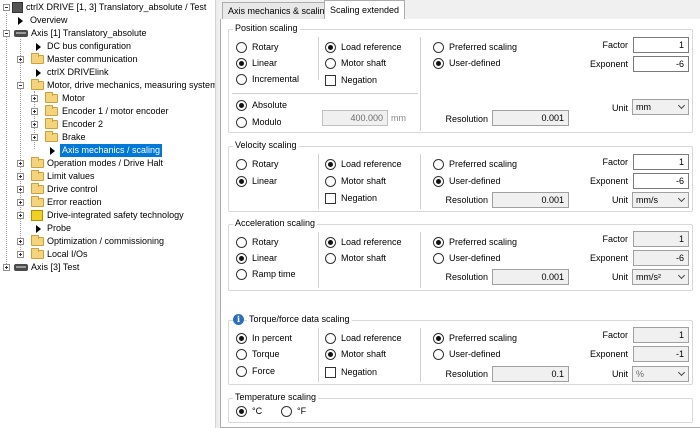 The image size is (700, 428). Describe the element at coordinates (21, 267) in the screenshot. I see `drive-icon` at that location.